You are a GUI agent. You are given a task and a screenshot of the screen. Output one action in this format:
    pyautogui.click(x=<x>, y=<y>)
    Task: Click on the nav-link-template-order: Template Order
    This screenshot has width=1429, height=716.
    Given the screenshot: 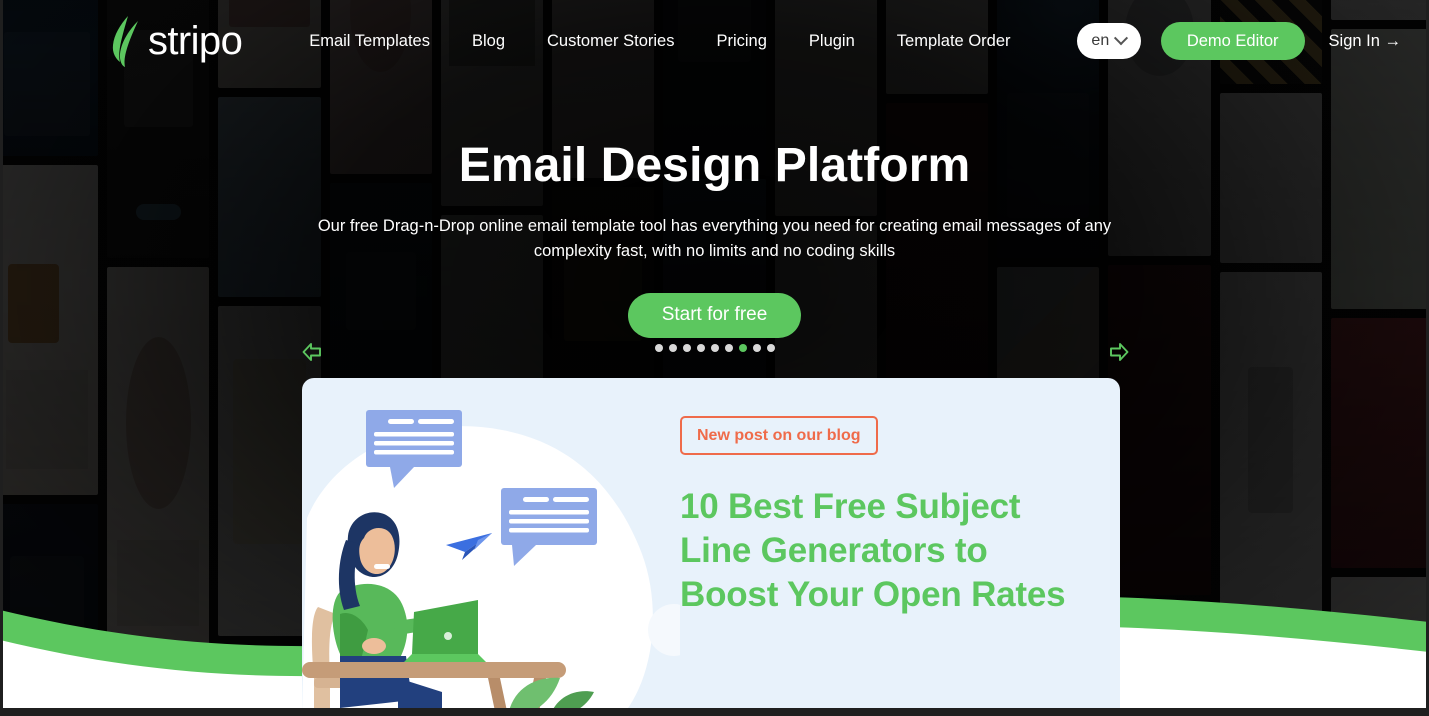 What is the action you would take?
    pyautogui.click(x=954, y=41)
    